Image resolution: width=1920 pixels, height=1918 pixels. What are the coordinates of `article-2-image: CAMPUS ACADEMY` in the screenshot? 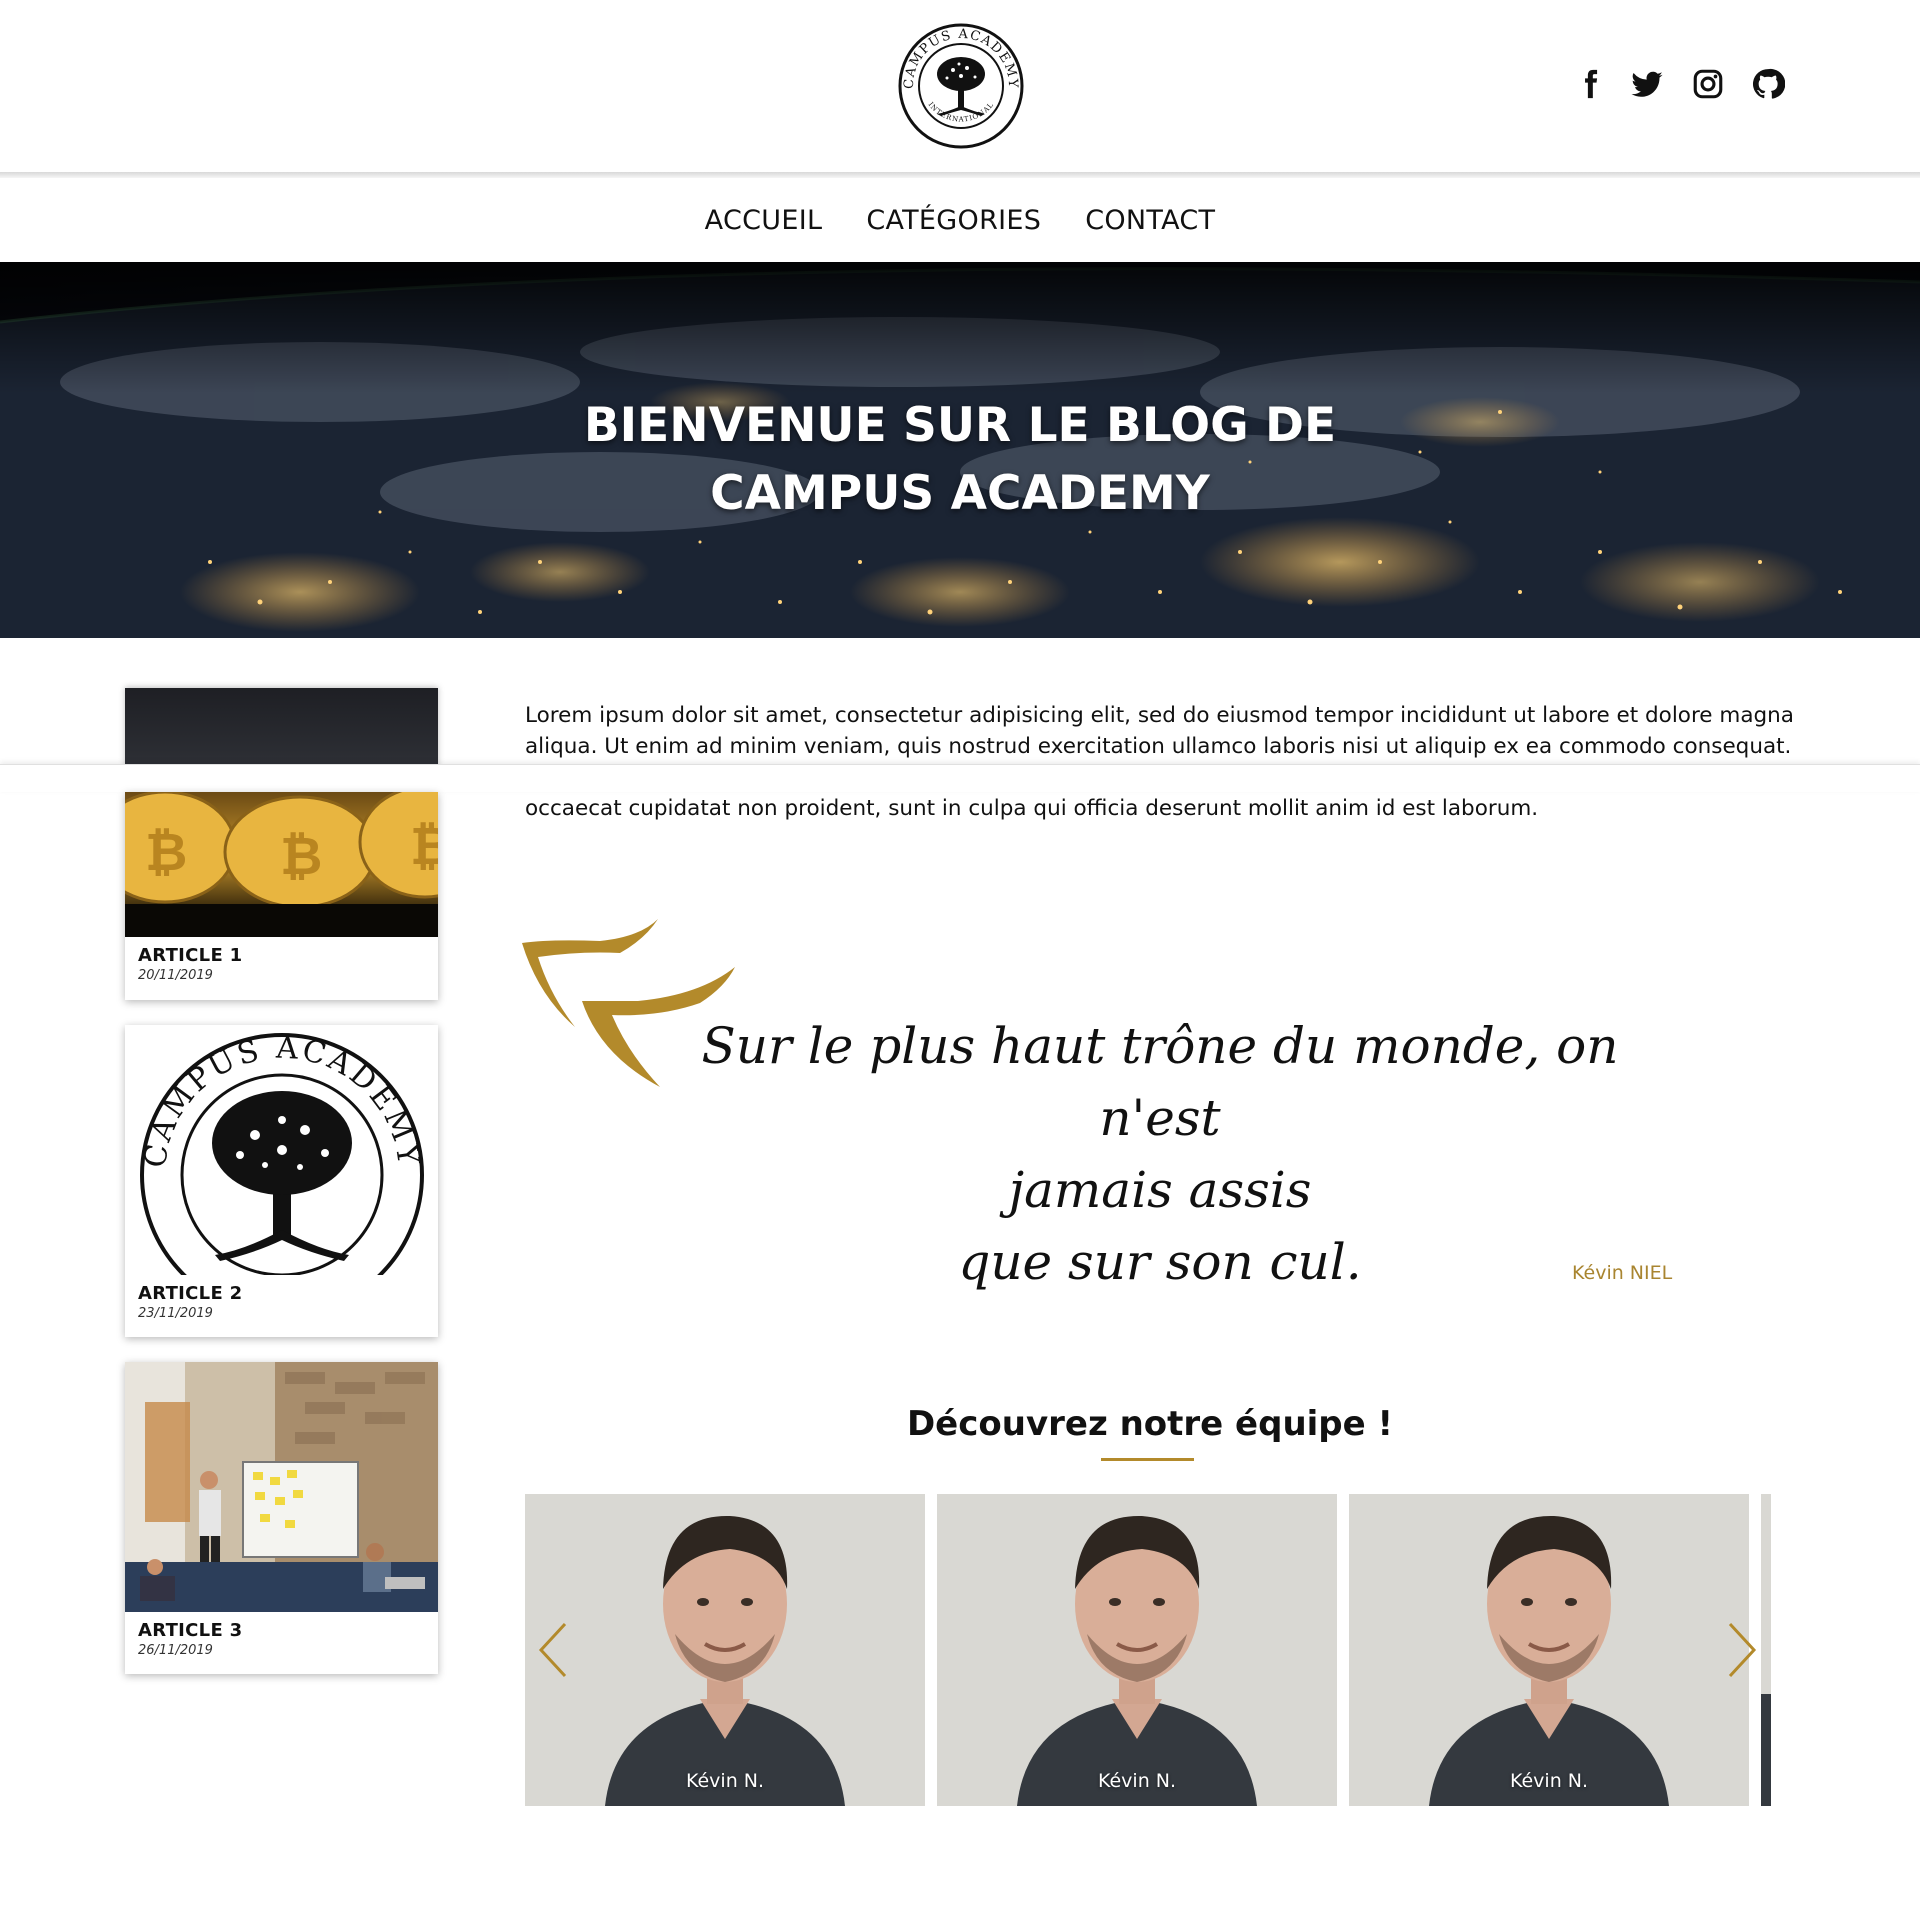 It's located at (281, 1150).